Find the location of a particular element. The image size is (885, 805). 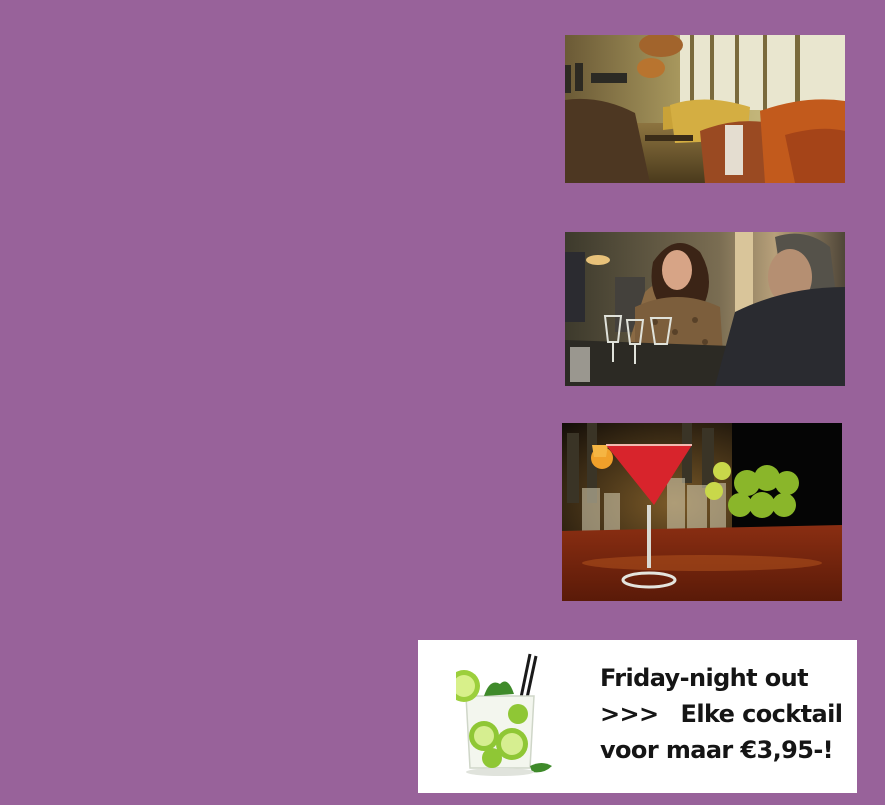

photo-dinner is located at coordinates (705, 309).